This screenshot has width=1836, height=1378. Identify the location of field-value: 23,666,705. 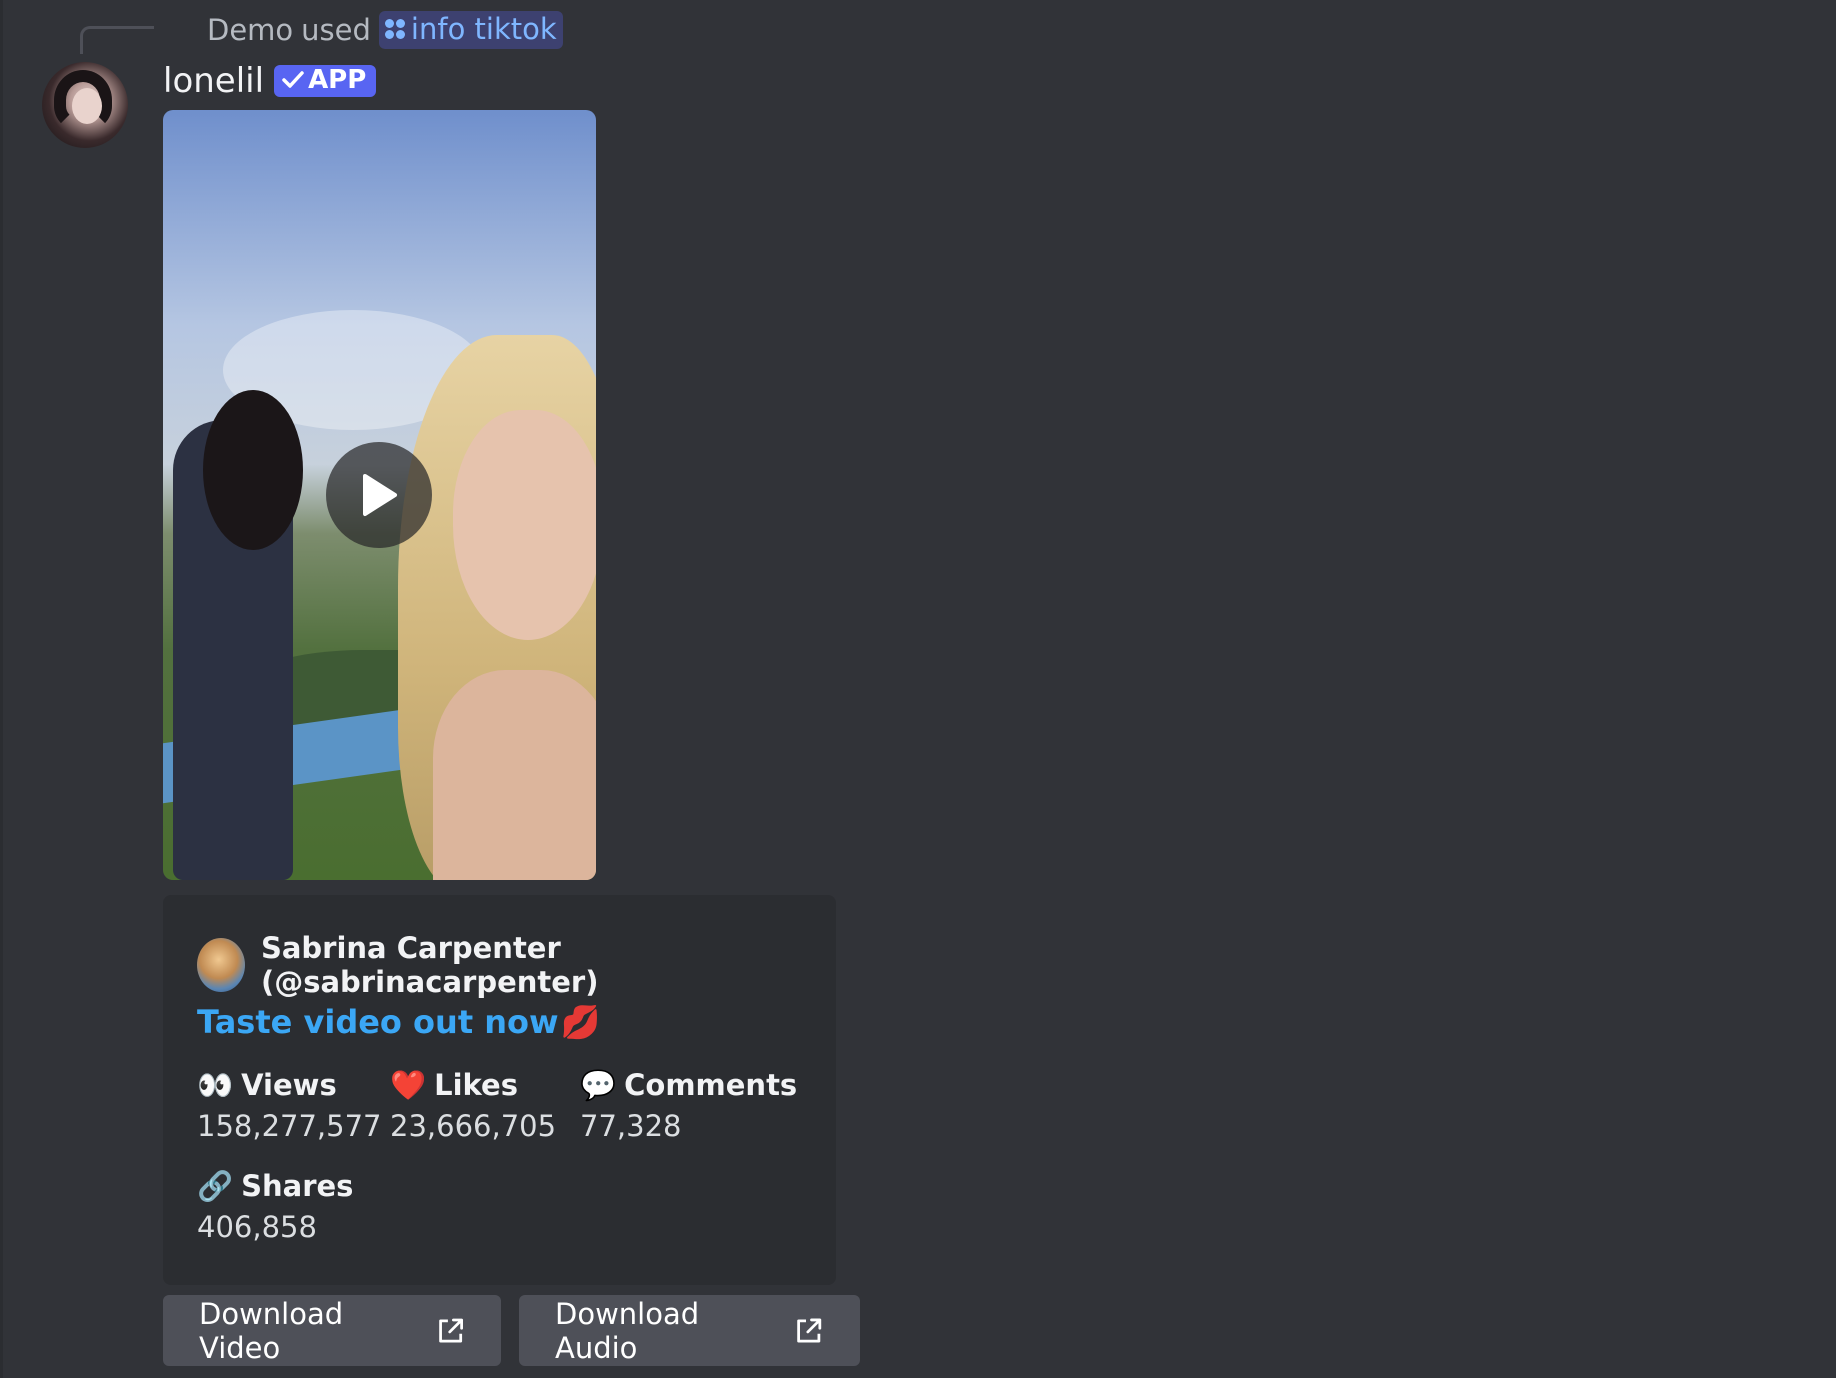
(473, 1126).